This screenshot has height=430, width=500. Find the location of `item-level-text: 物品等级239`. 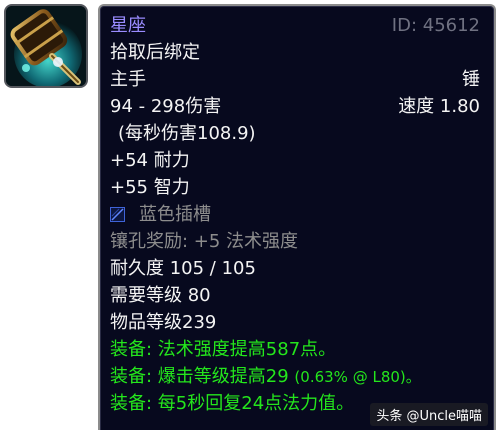

item-level-text: 物品等级239 is located at coordinates (163, 322).